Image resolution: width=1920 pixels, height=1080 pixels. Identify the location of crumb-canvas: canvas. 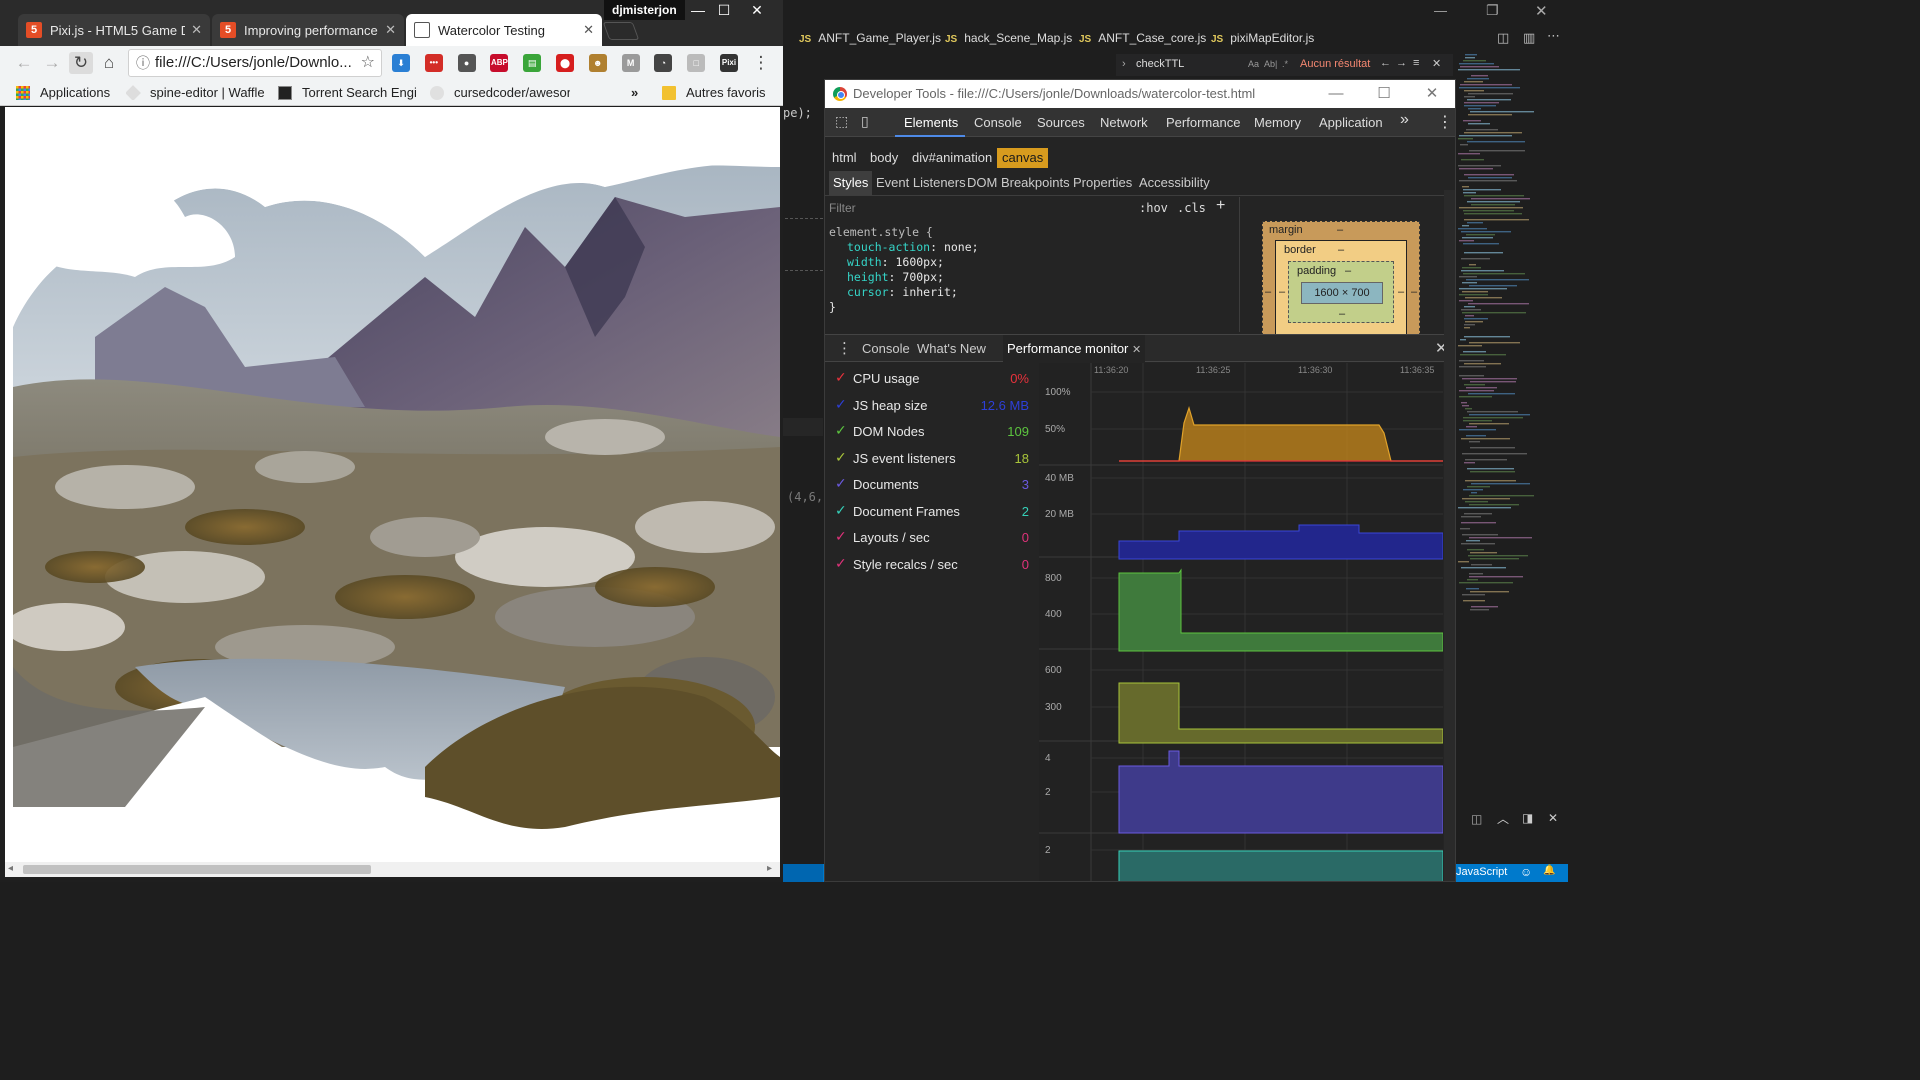
(1023, 158).